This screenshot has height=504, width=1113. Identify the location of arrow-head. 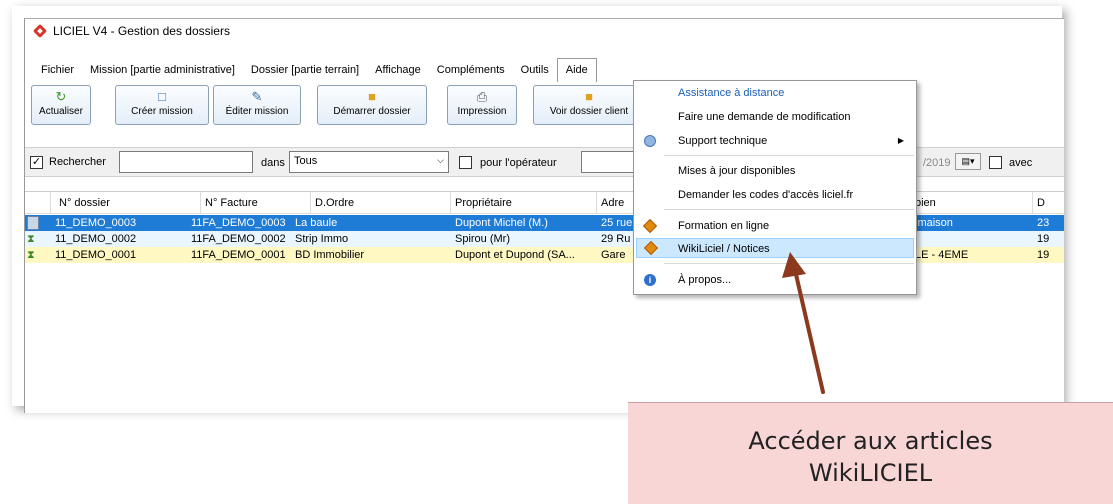
(794, 265).